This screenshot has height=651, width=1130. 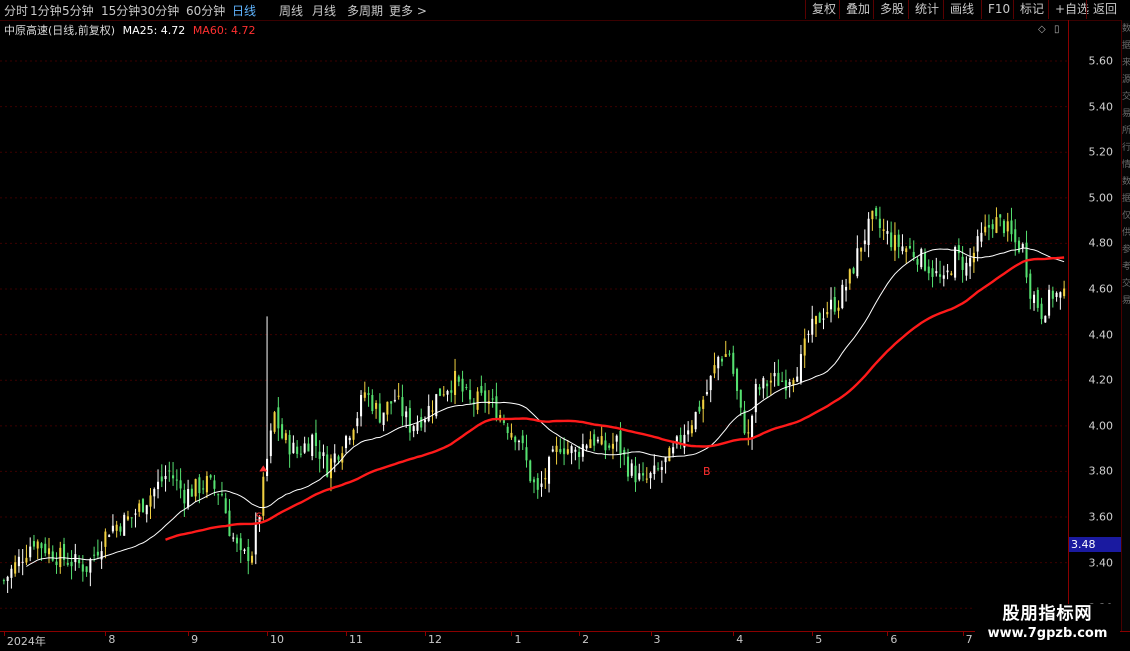 What do you see at coordinates (707, 471) in the screenshot?
I see `signal-b-3: B` at bounding box center [707, 471].